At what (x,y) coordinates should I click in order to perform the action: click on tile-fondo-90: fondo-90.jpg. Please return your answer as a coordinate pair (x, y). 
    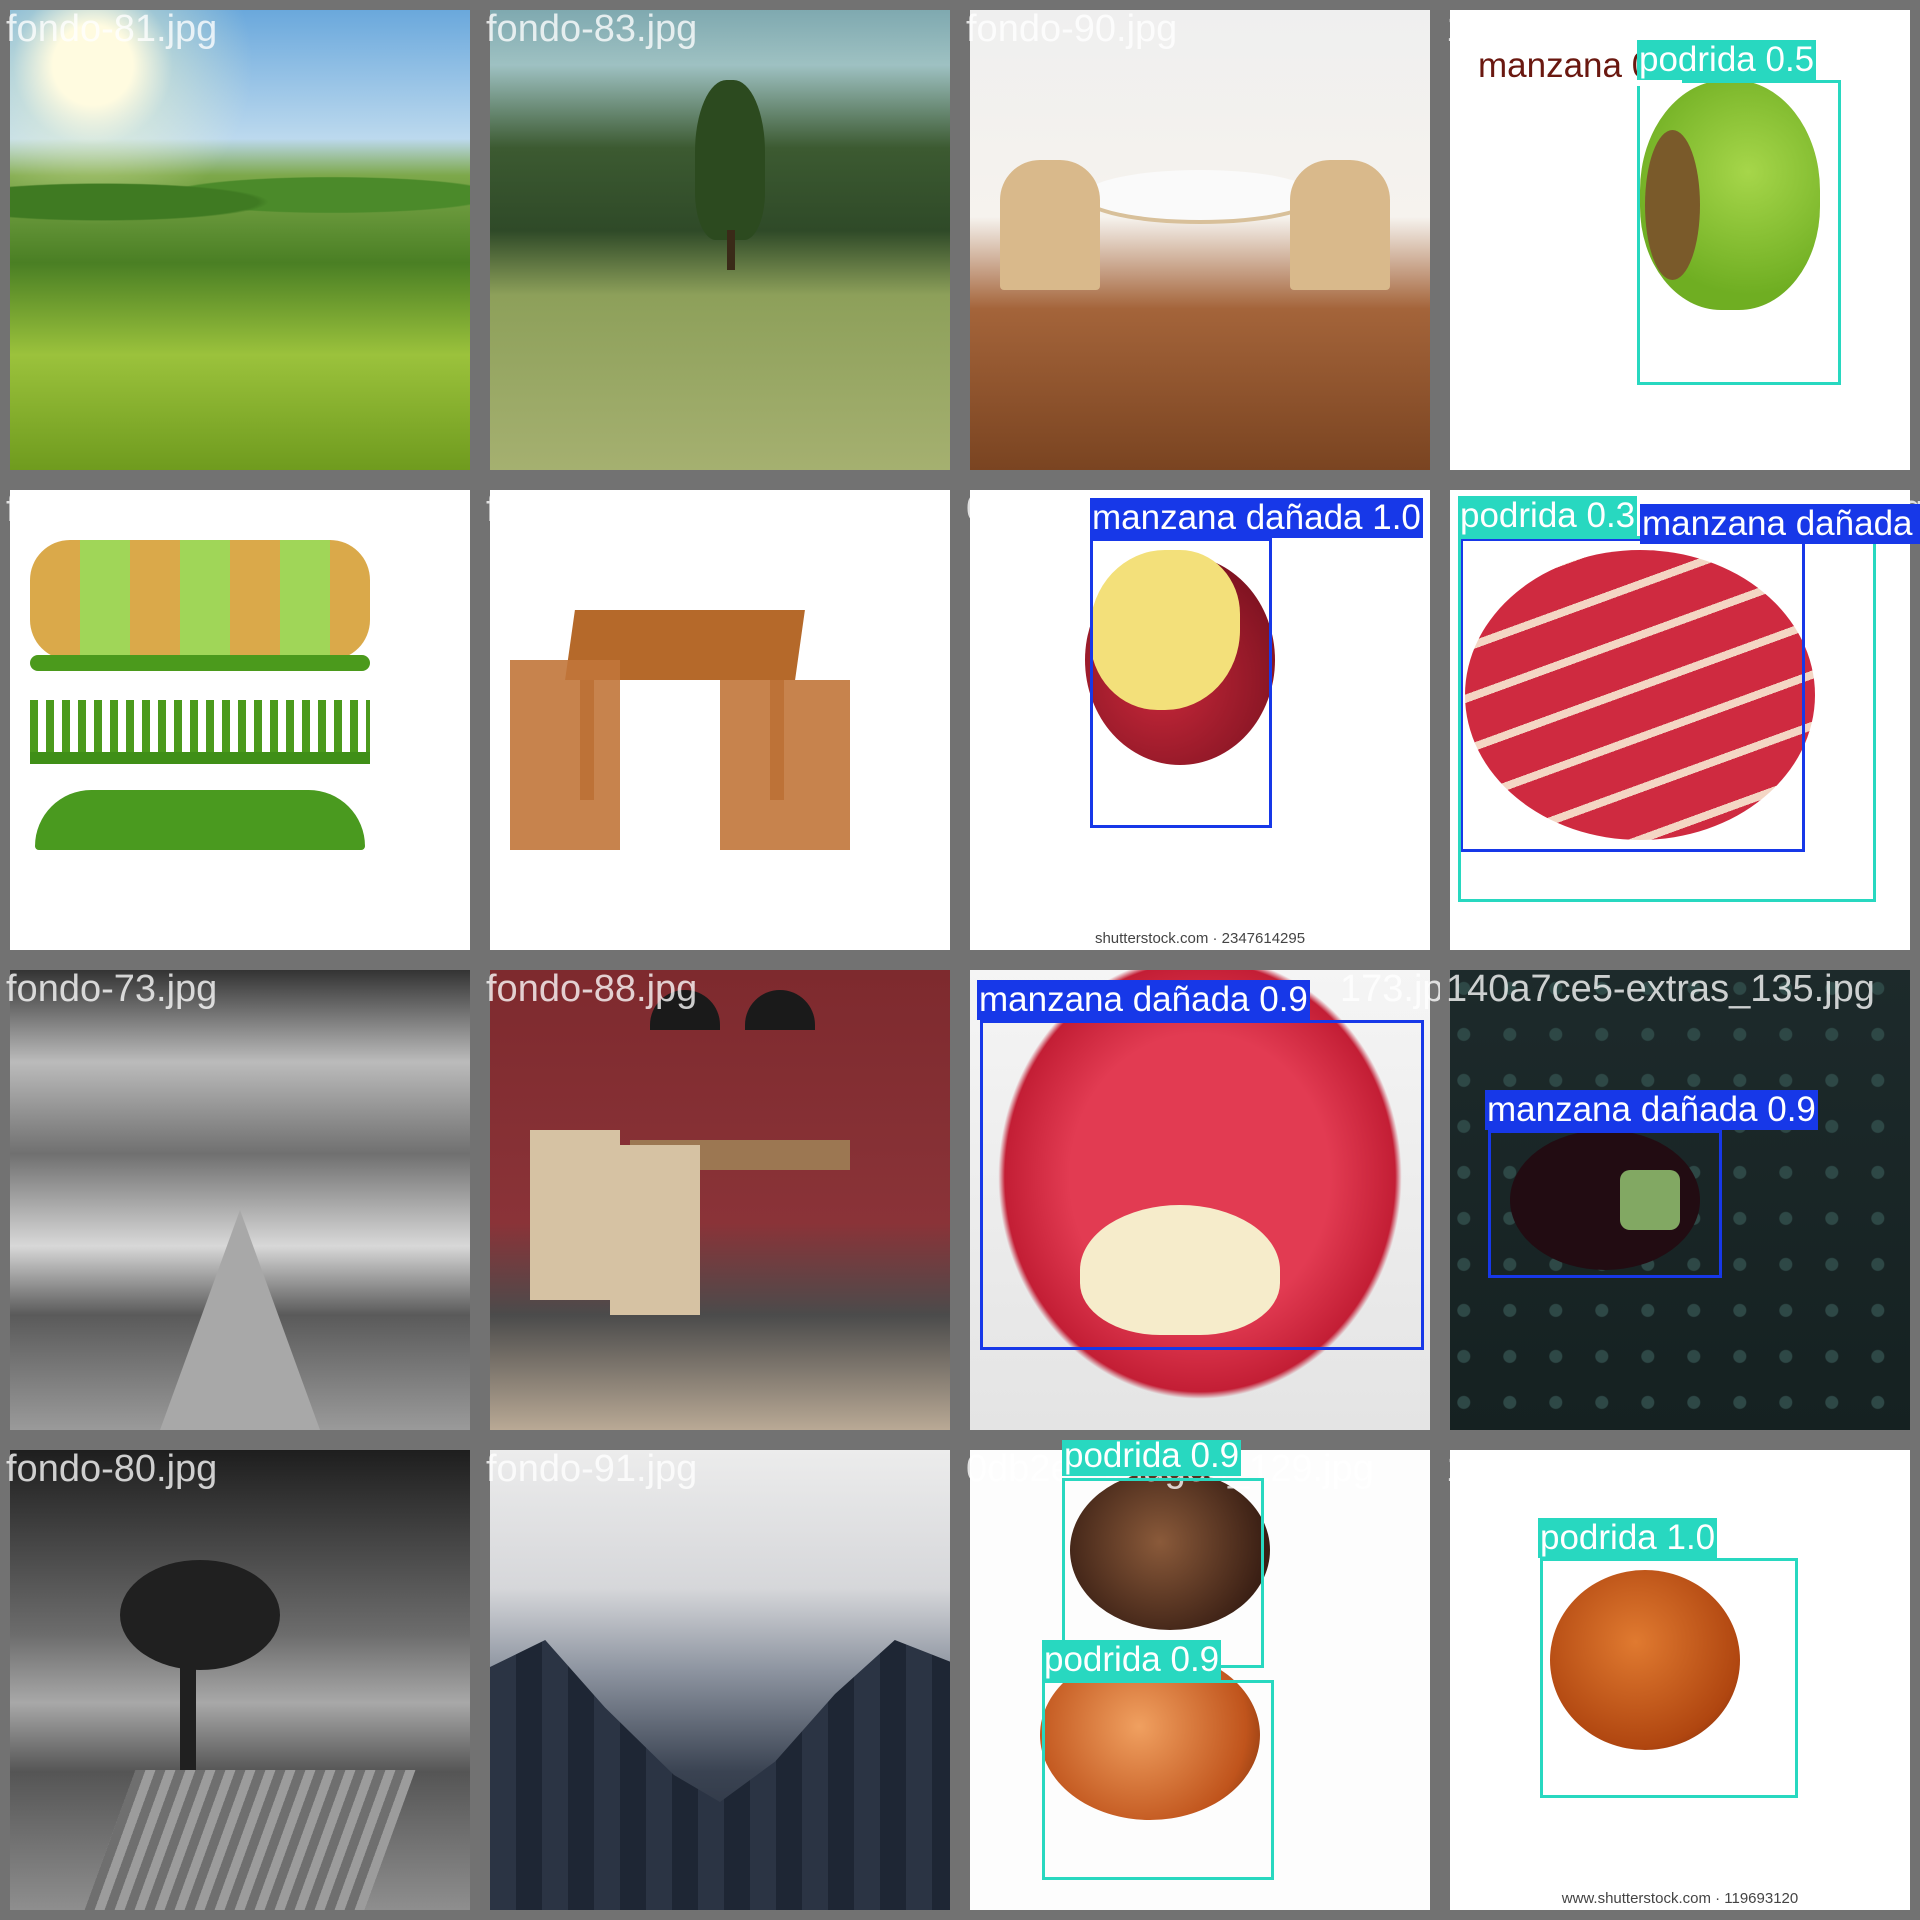
    Looking at the image, I should click on (1200, 240).